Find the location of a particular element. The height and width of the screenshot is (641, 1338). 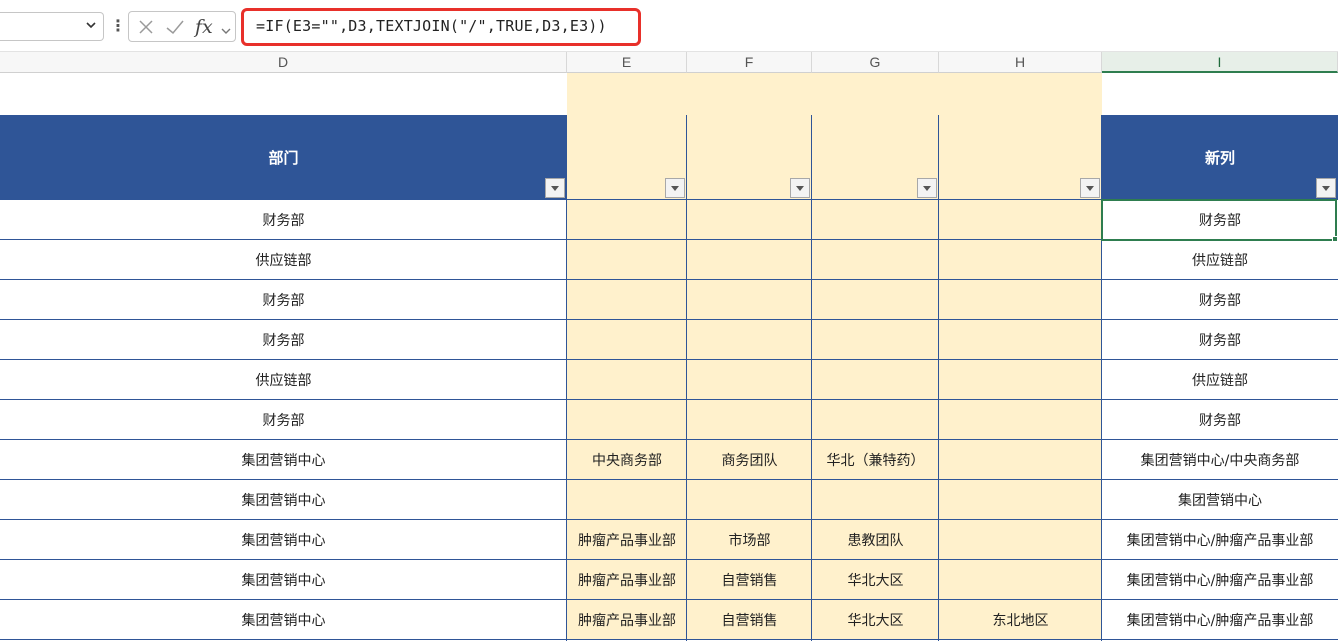

column-header-d: D is located at coordinates (283, 62).